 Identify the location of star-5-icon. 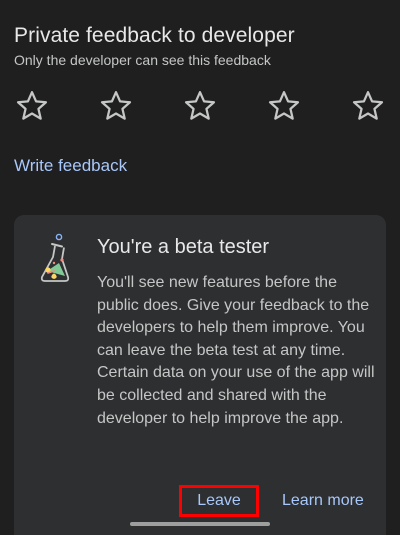
(368, 106).